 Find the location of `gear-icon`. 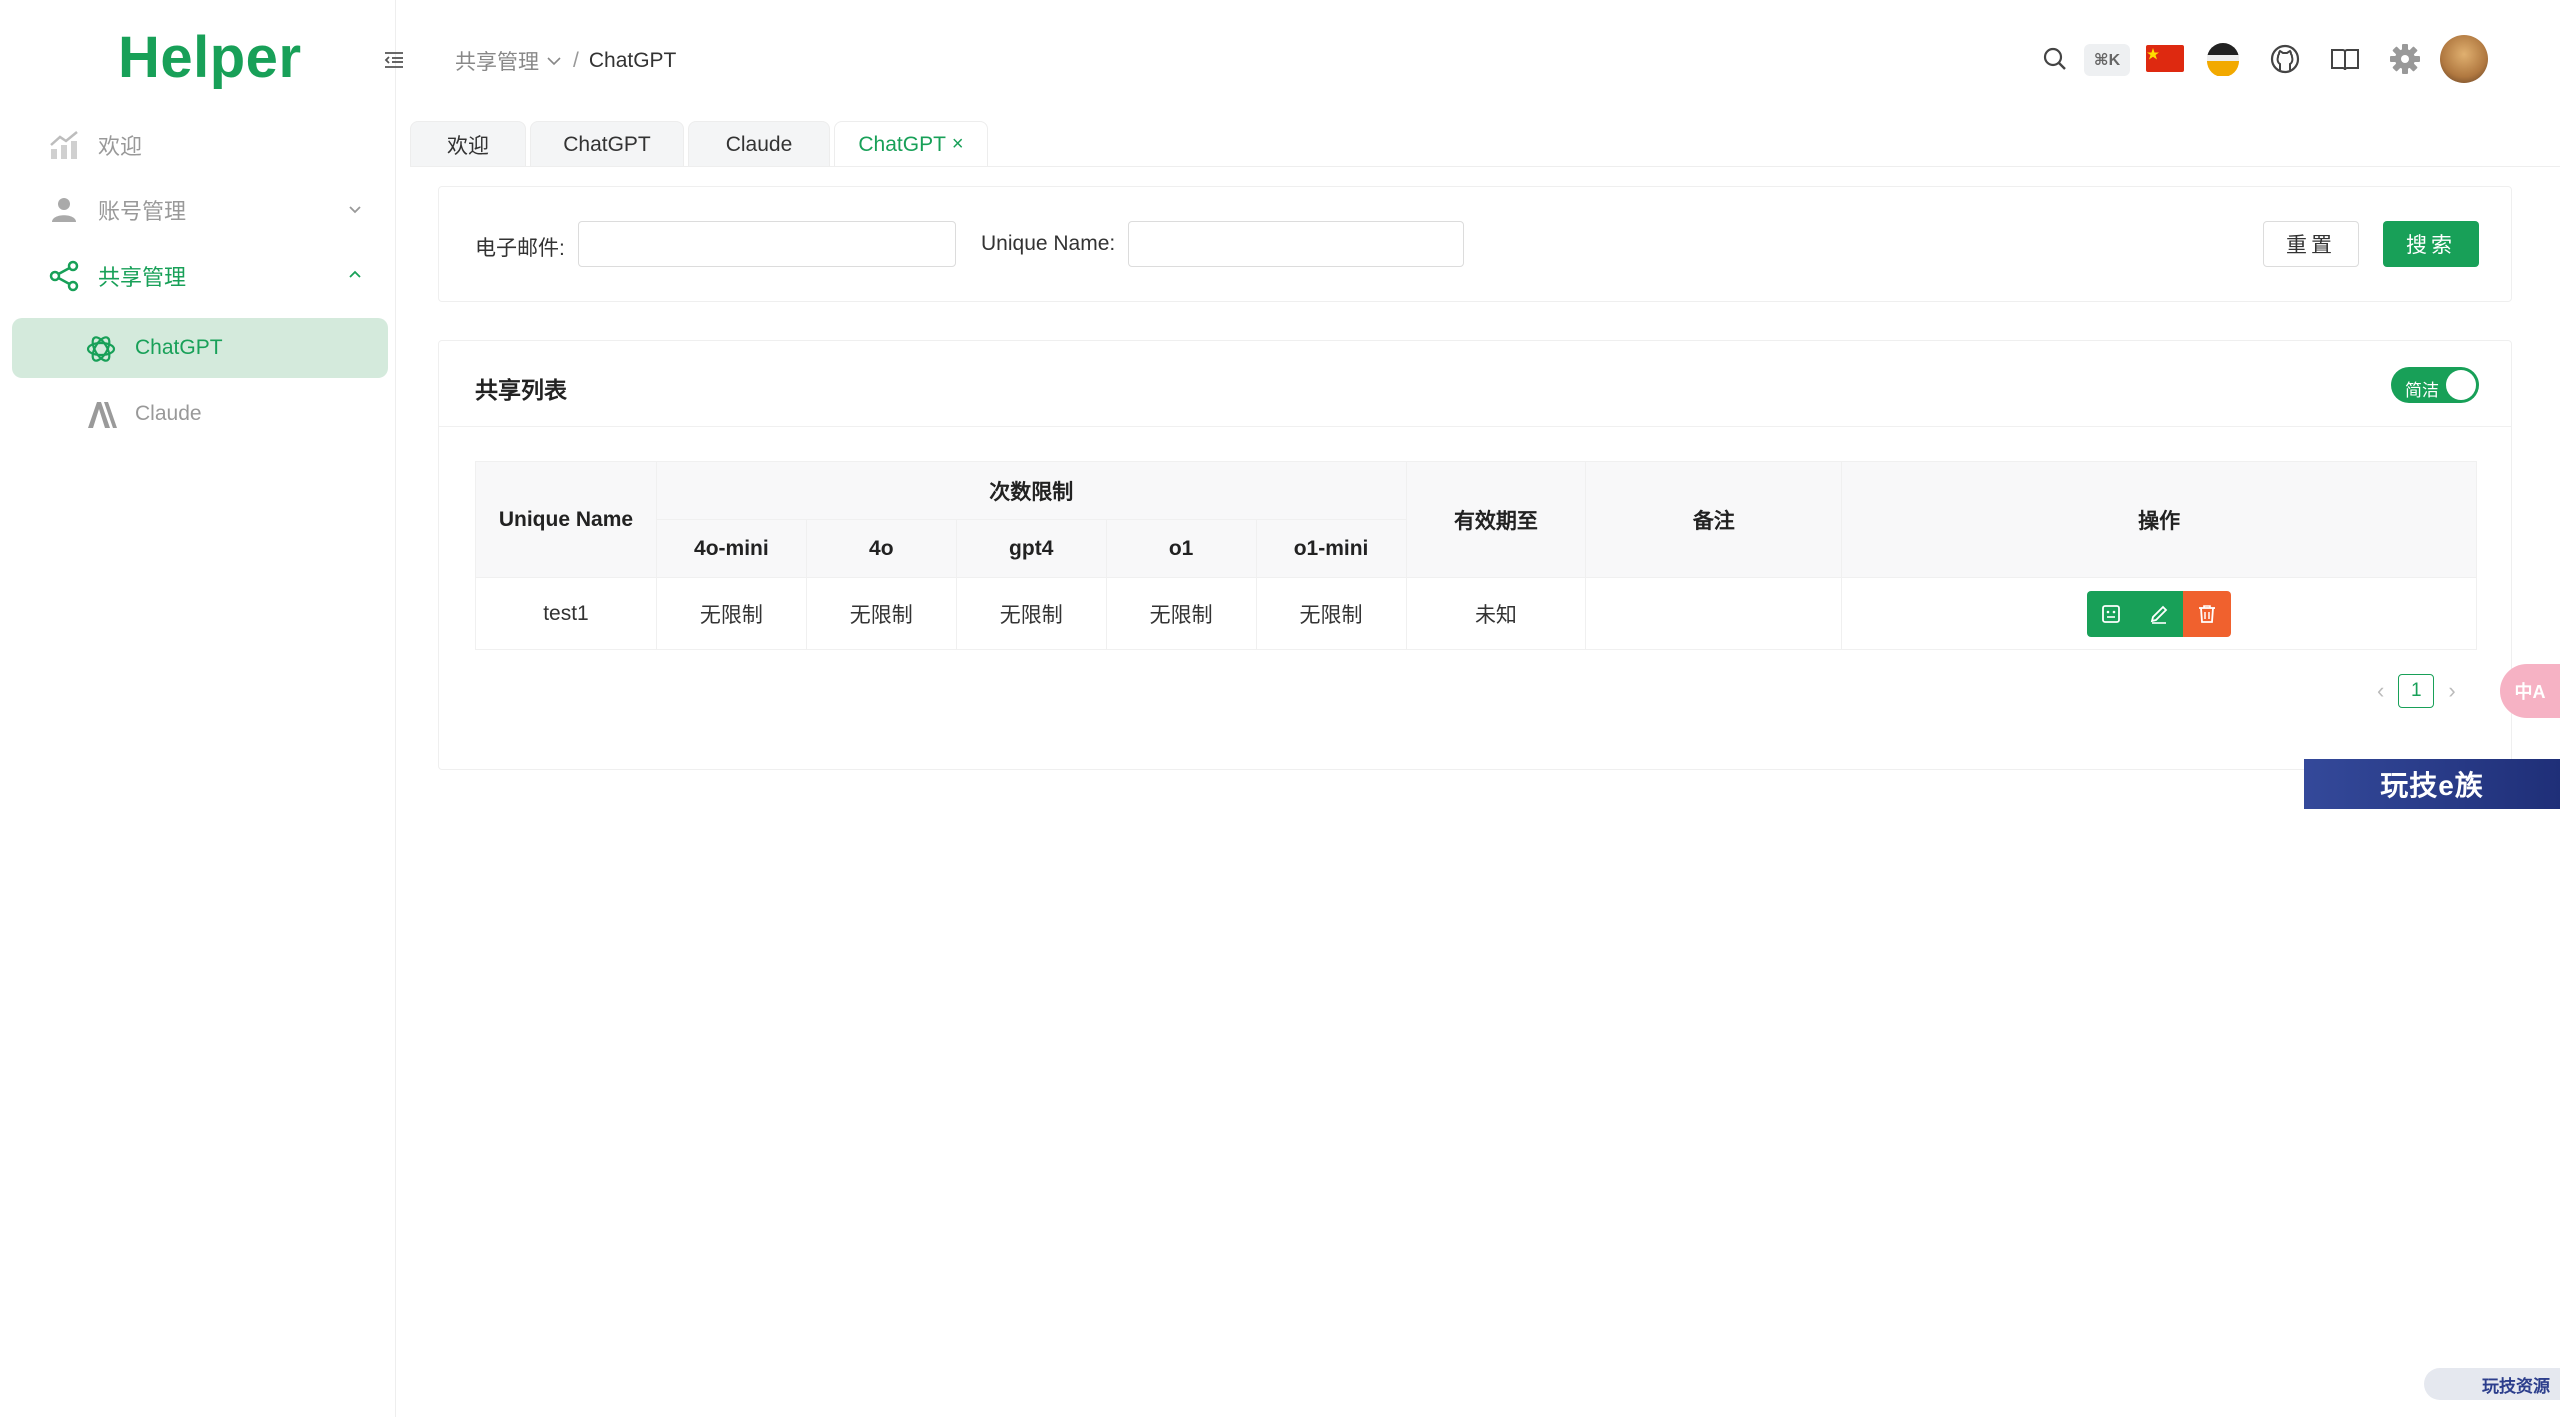

gear-icon is located at coordinates (2405, 59).